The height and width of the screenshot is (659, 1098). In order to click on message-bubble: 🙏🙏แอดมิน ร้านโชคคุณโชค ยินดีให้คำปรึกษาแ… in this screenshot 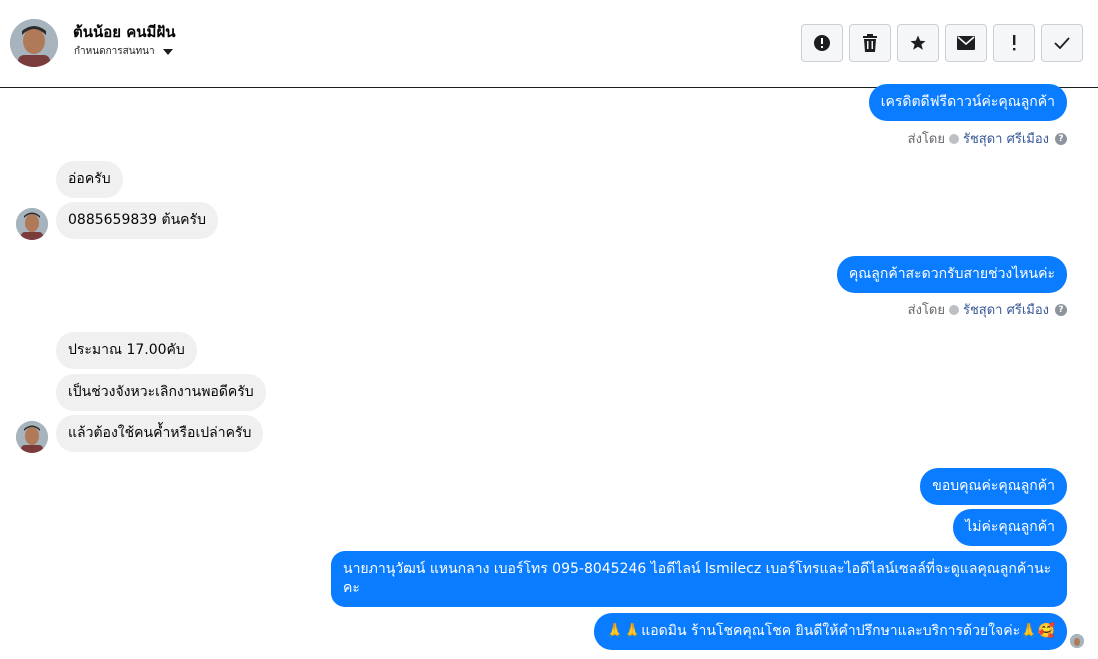, I will do `click(830, 631)`.